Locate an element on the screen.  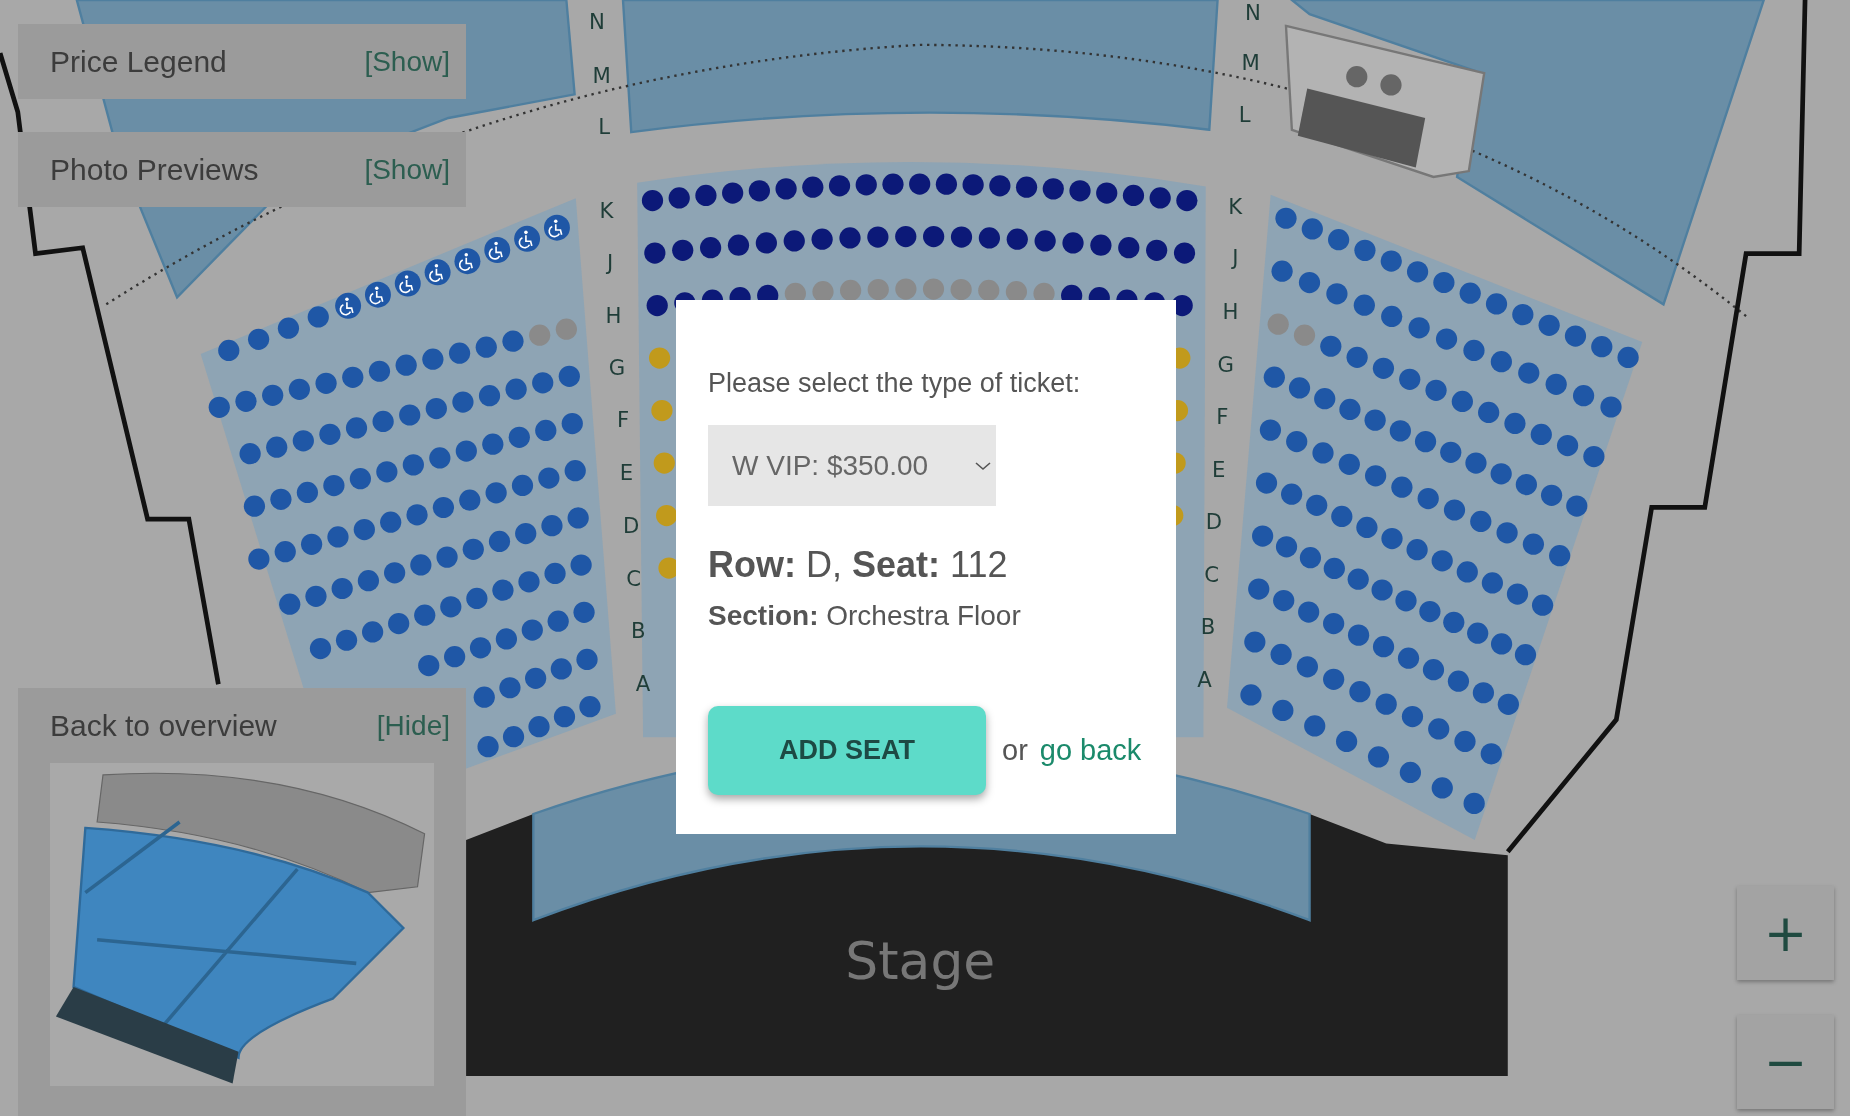
section-info: Section: Orchestra Floor is located at coordinates (865, 616).